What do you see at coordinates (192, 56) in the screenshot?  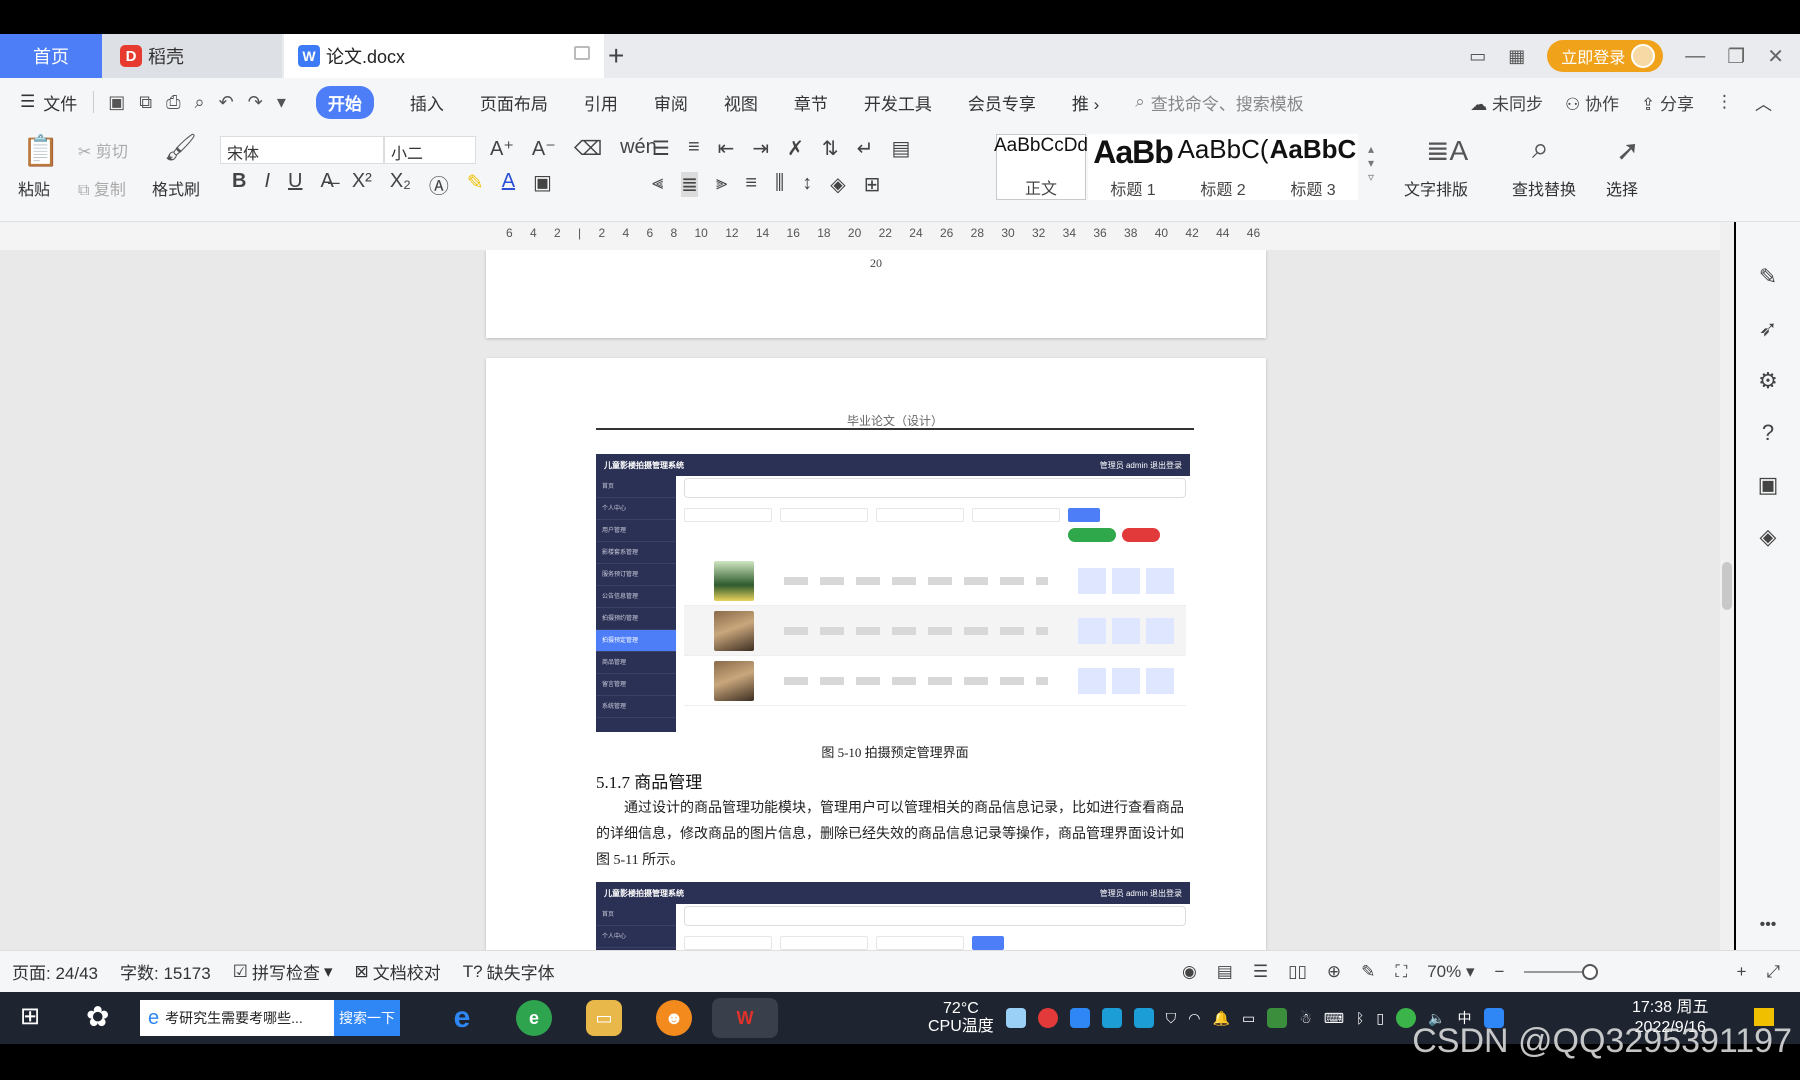 I see `tab-daoke: D 稻壳` at bounding box center [192, 56].